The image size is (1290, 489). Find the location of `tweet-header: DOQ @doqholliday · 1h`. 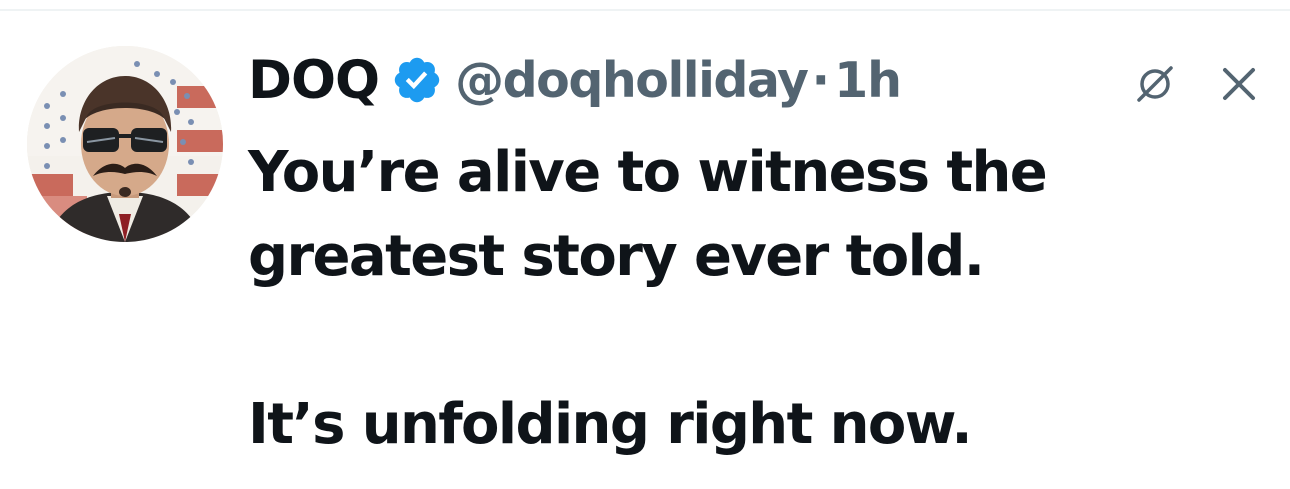

tweet-header: DOQ @doqholliday · 1h is located at coordinates (575, 80).